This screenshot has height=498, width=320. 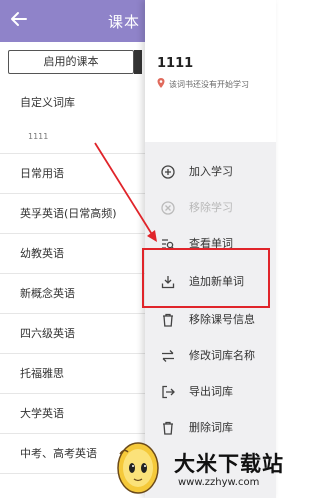 I want to click on menu-remove-lesson-info: 移除课号信息, so click(x=210, y=320).